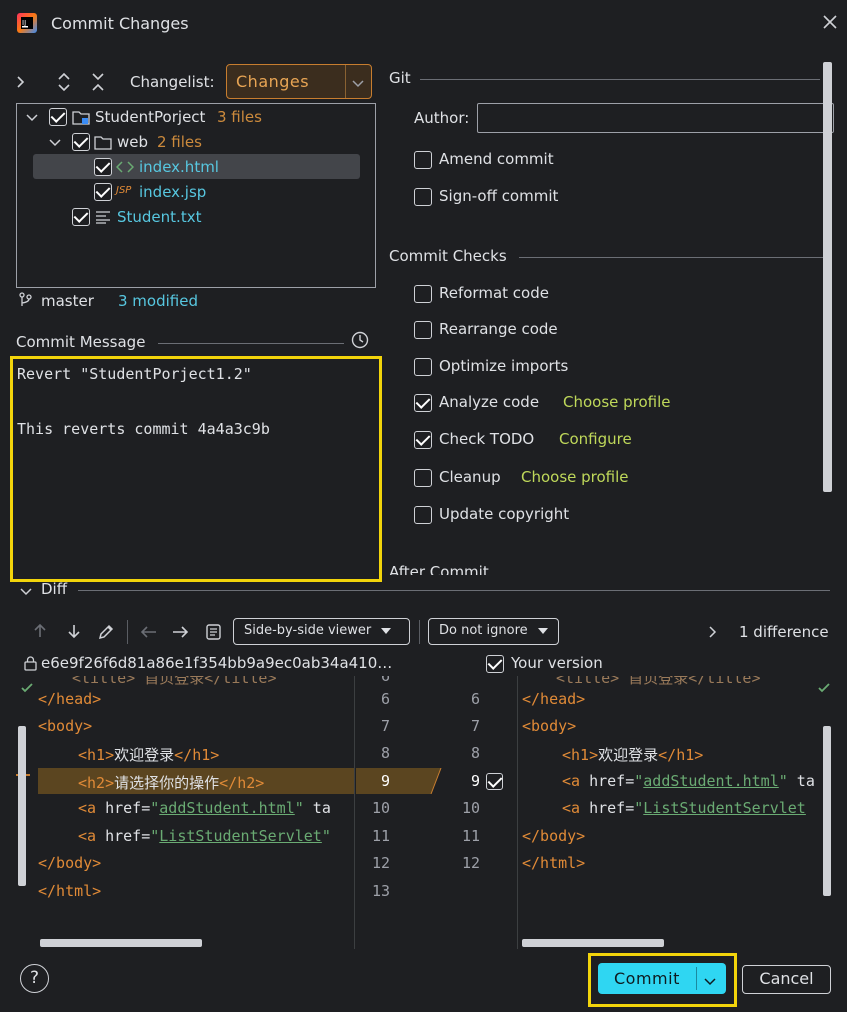 The width and height of the screenshot is (847, 1012). What do you see at coordinates (180, 634) in the screenshot?
I see `forward-arrow-icon` at bounding box center [180, 634].